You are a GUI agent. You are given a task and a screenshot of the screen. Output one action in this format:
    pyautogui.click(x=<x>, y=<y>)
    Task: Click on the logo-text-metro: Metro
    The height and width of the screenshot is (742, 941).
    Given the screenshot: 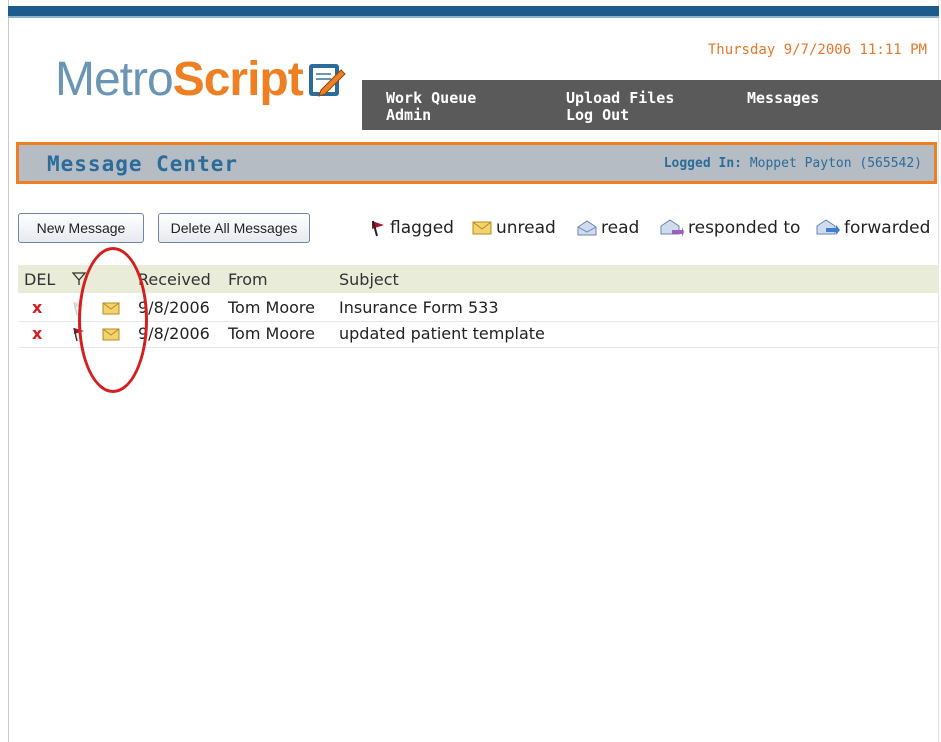 What is the action you would take?
    pyautogui.click(x=114, y=79)
    